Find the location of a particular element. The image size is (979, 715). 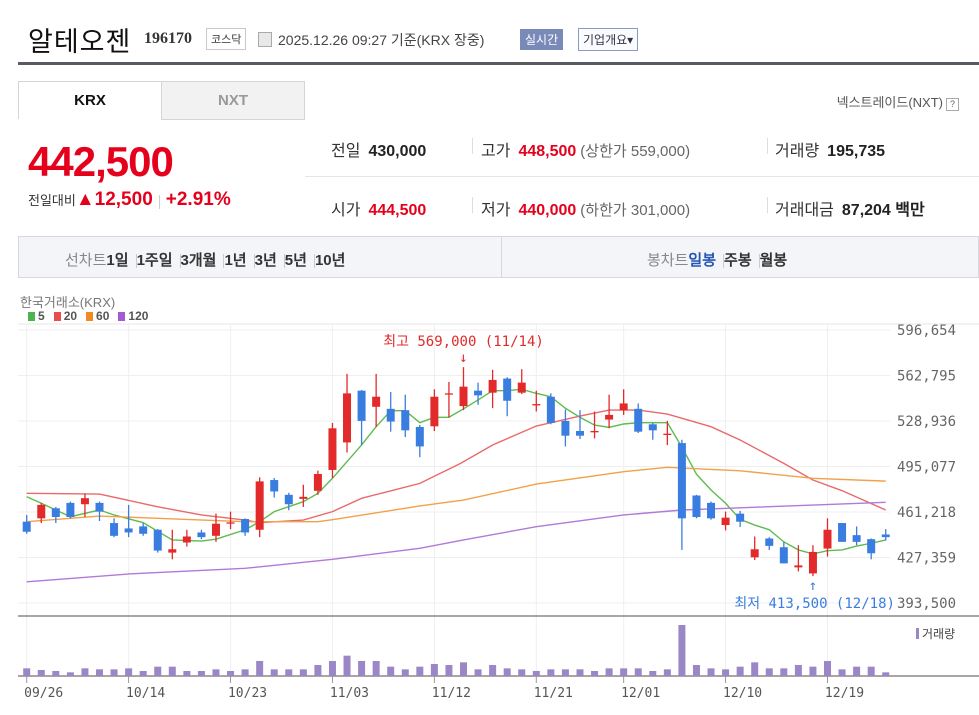

x-tick-label: 10/14 is located at coordinates (145, 693).